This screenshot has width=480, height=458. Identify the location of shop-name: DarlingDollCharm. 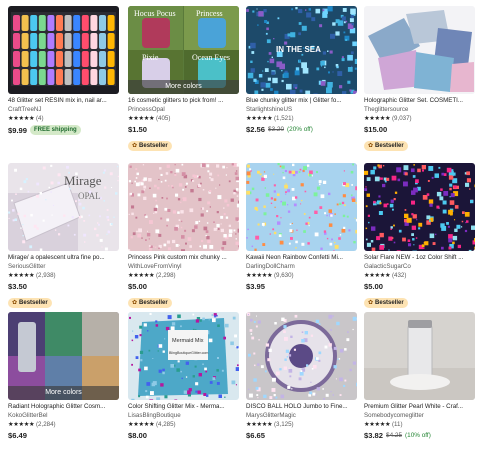
(301, 267).